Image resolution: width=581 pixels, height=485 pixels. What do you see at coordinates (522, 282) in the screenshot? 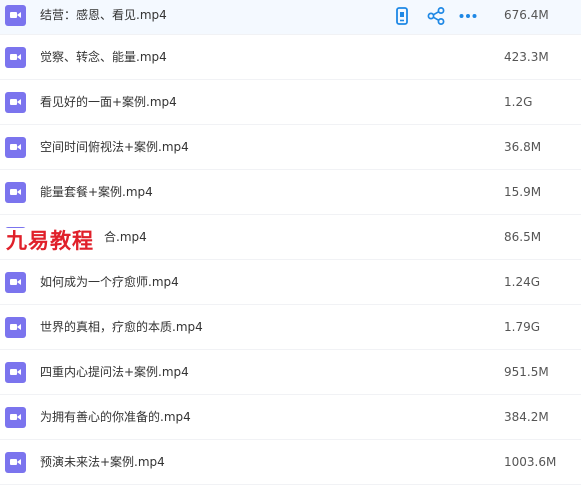
I see `file-size: 1.24G` at bounding box center [522, 282].